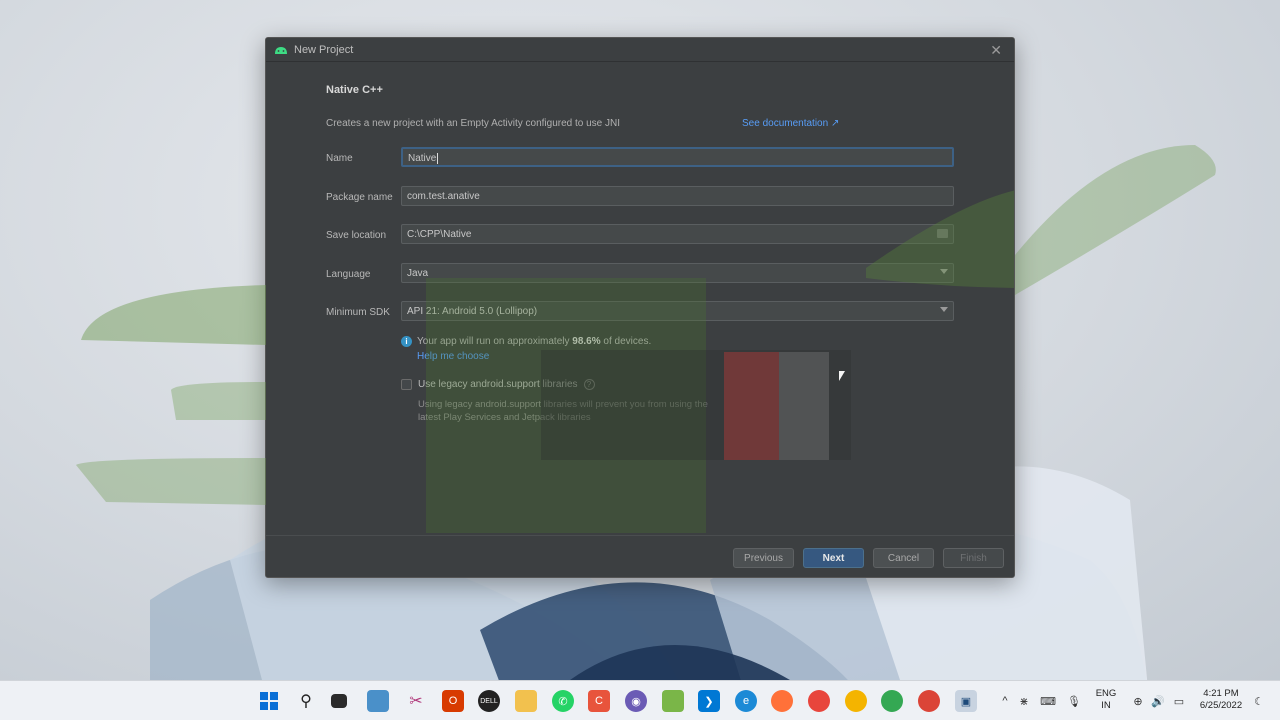 This screenshot has height=720, width=1280. I want to click on minimum-sdk-select: API 21: Android 5.0 (Lollipop), so click(677, 311).